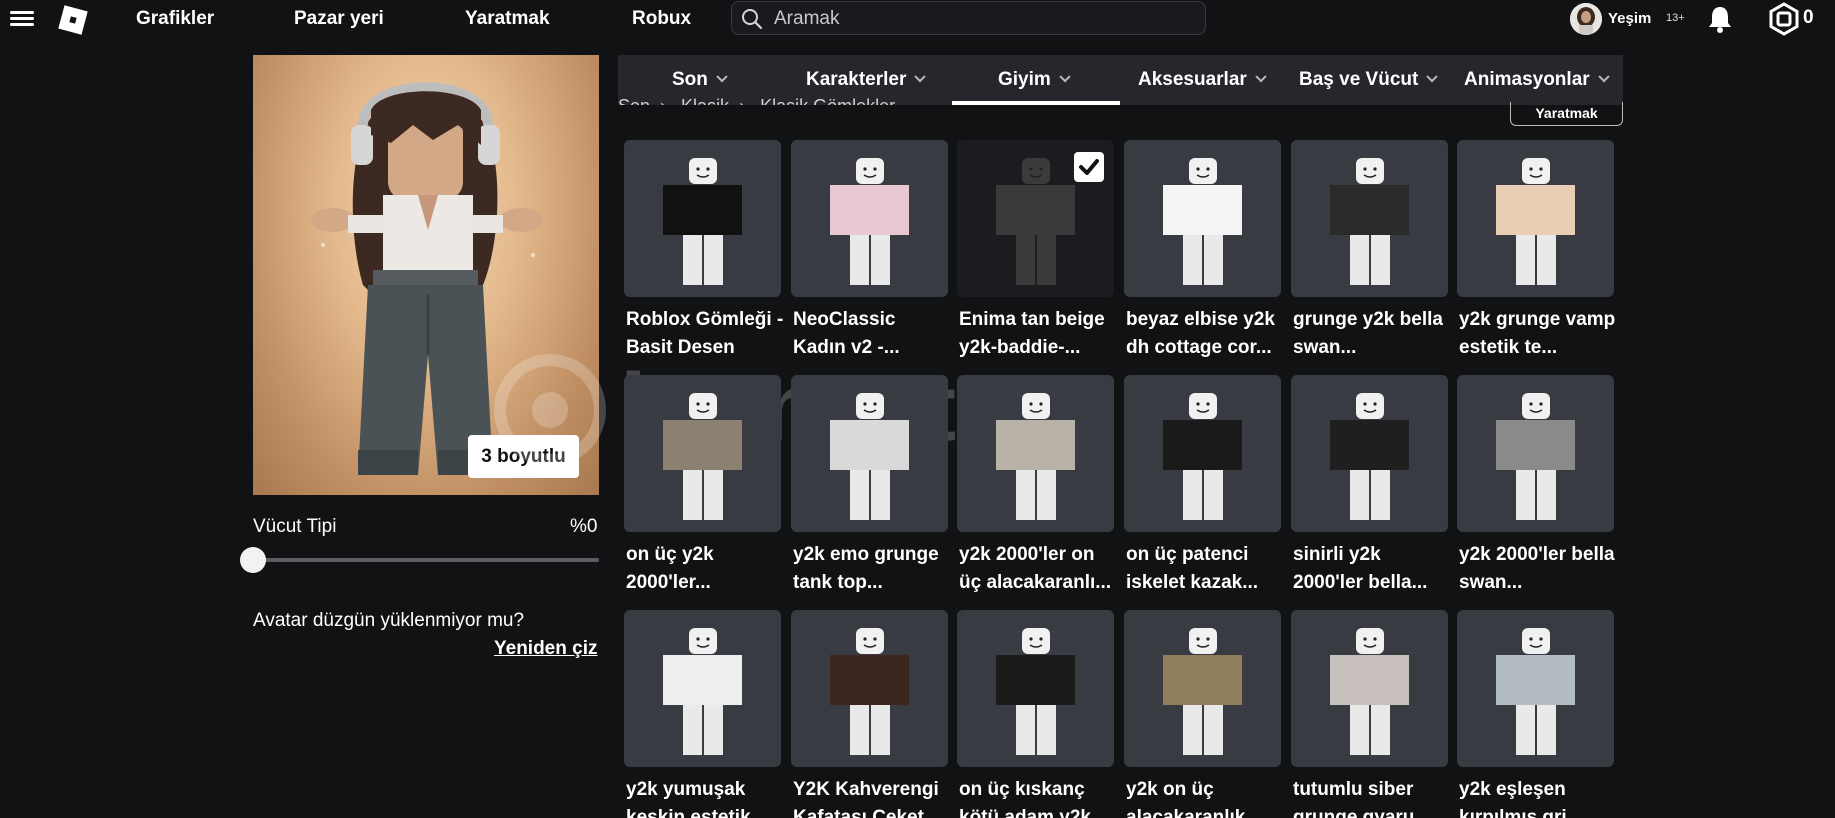 Image resolution: width=1835 pixels, height=818 pixels. What do you see at coordinates (828, 106) in the screenshot?
I see `breadcrumb-item: Klasik Gömlekler` at bounding box center [828, 106].